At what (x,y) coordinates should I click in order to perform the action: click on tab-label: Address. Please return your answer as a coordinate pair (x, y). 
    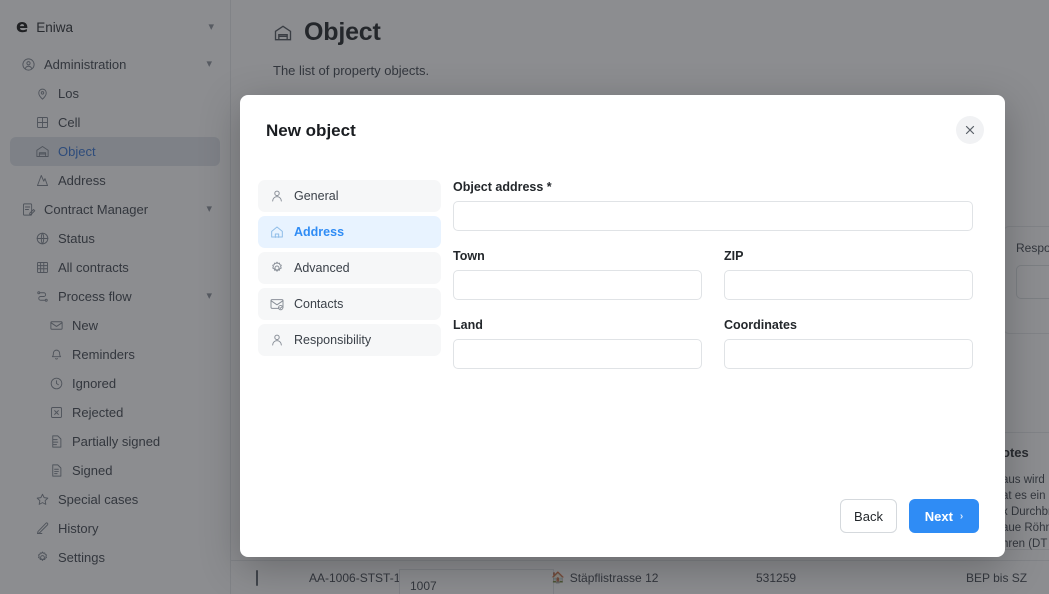
    Looking at the image, I should click on (319, 232).